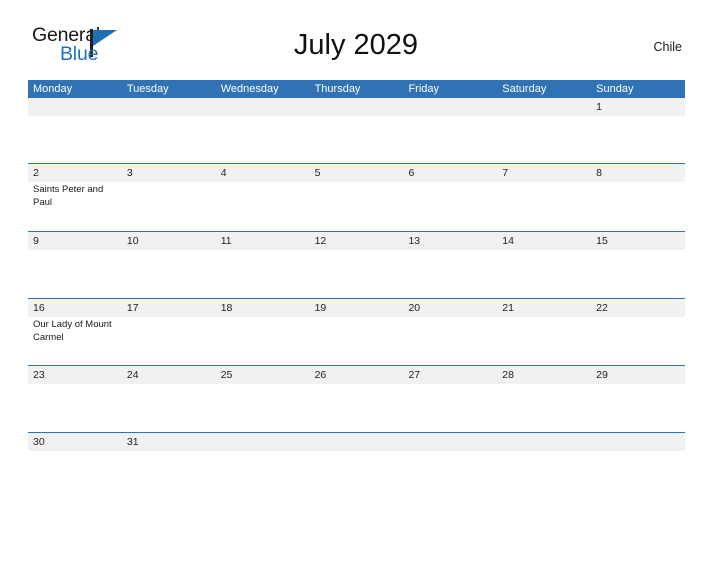  What do you see at coordinates (169, 442) in the screenshot?
I see `date-number-cell: 31` at bounding box center [169, 442].